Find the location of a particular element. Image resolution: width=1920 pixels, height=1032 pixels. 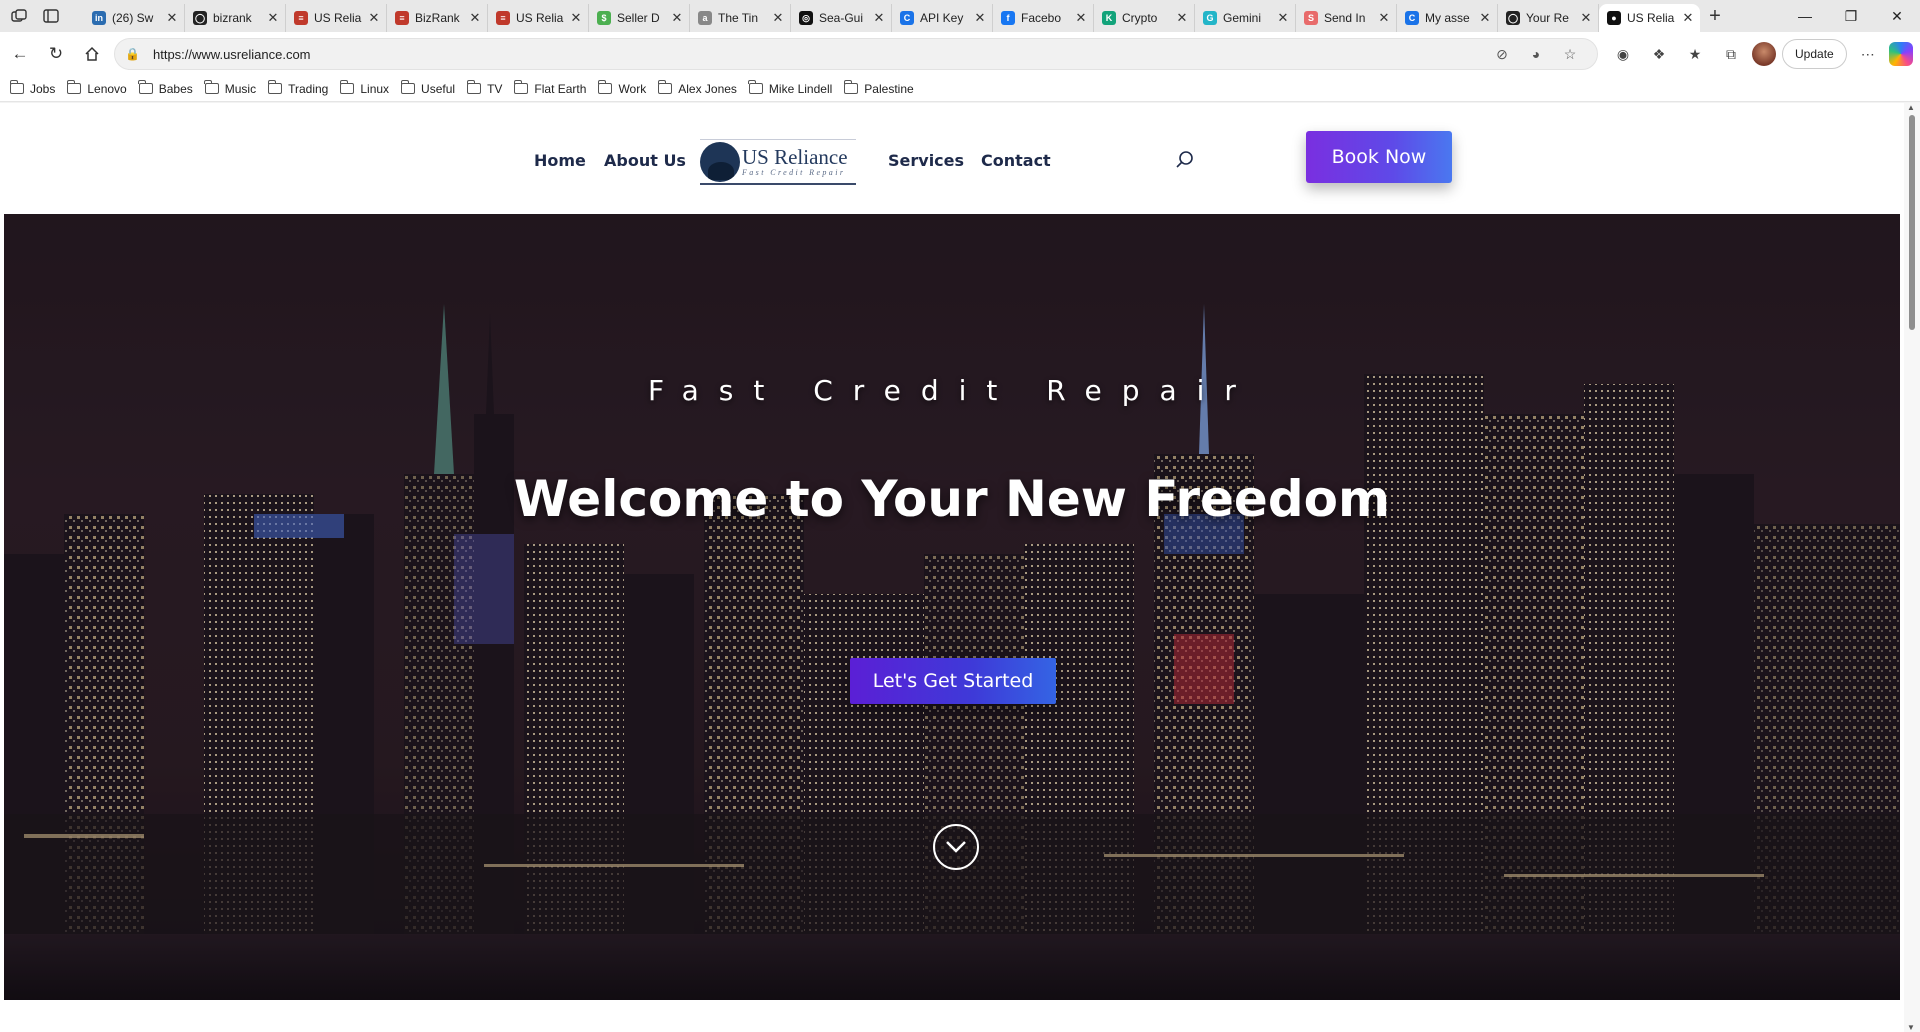

bookmark-label: Trading is located at coordinates (308, 88).